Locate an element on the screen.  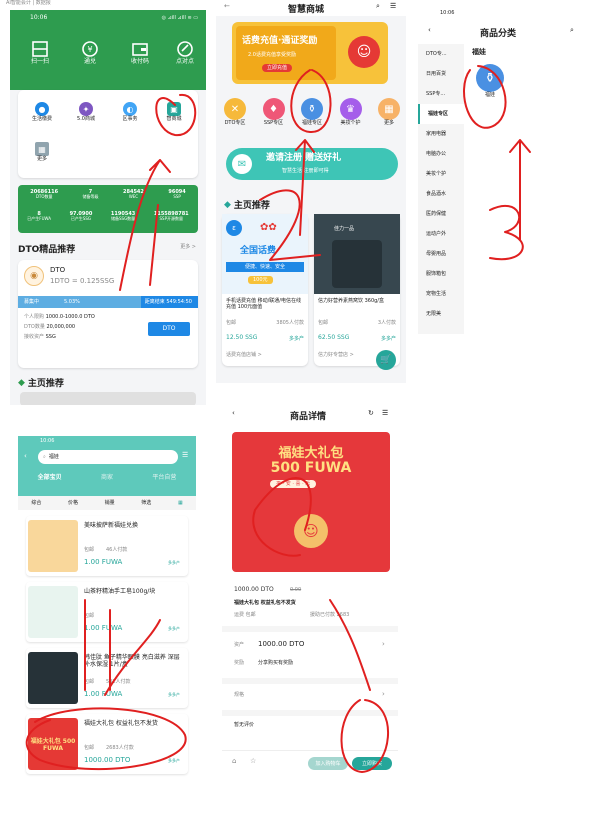
search-result-item: 美味披萨新福娃兑换 包邮 46人付款 1.00 FUWA 多多产 is located at coordinates (107, 546).